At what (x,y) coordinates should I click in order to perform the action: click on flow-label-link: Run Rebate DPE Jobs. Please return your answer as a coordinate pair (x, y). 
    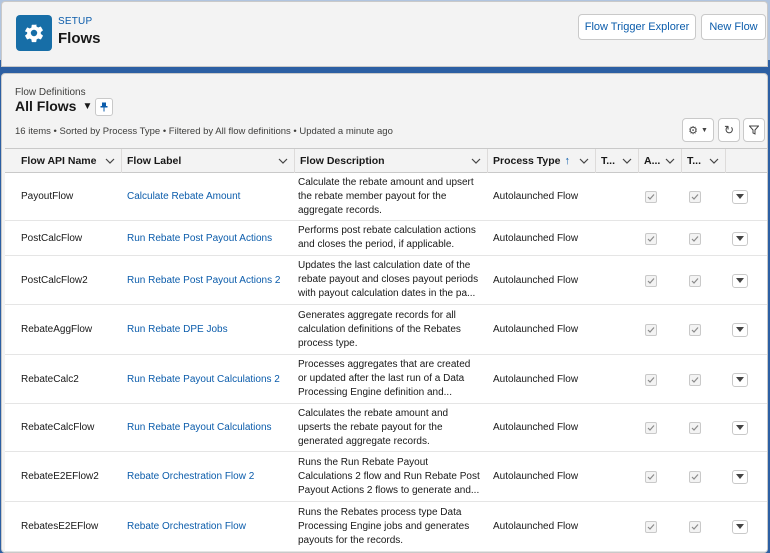
    Looking at the image, I should click on (177, 329).